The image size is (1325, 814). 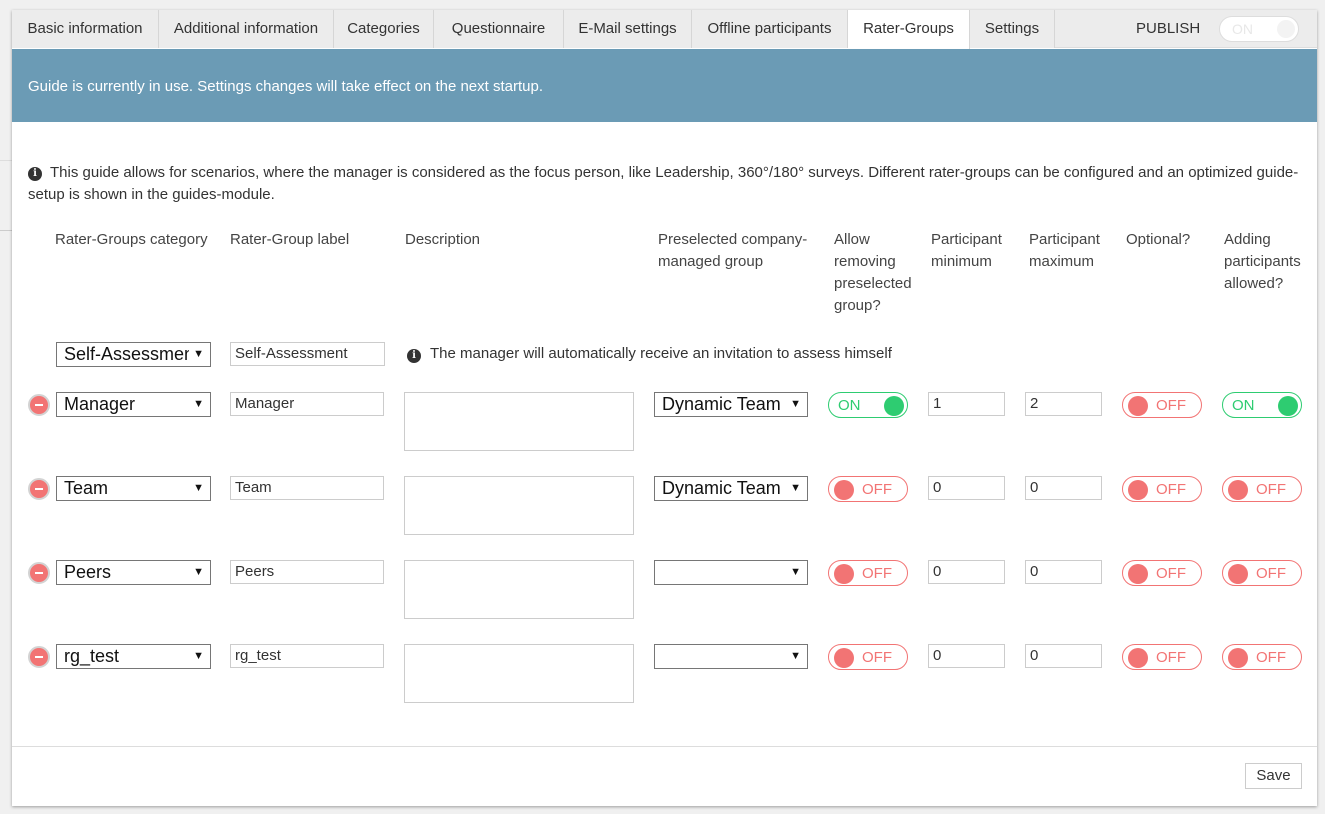 What do you see at coordinates (133, 572) in the screenshot?
I see `category-select: Peers ▼` at bounding box center [133, 572].